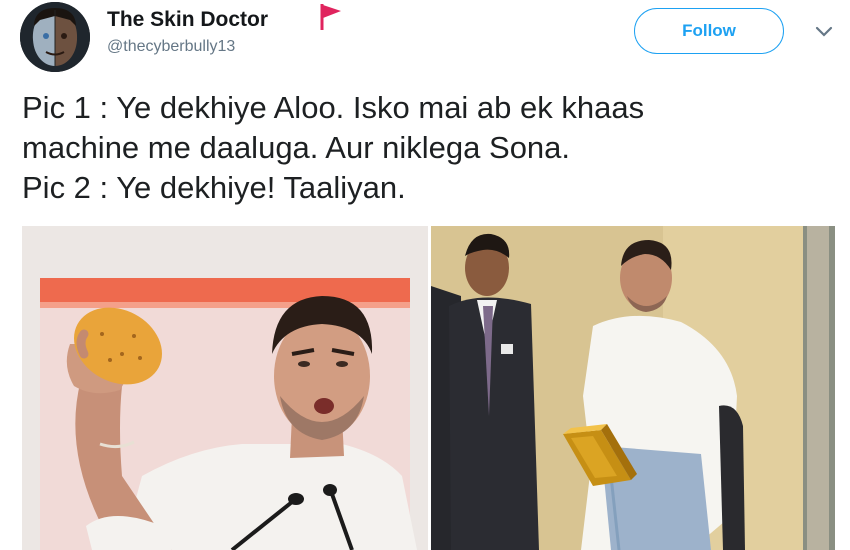  I want to click on user-display-name: The Skin Doctor, so click(187, 20).